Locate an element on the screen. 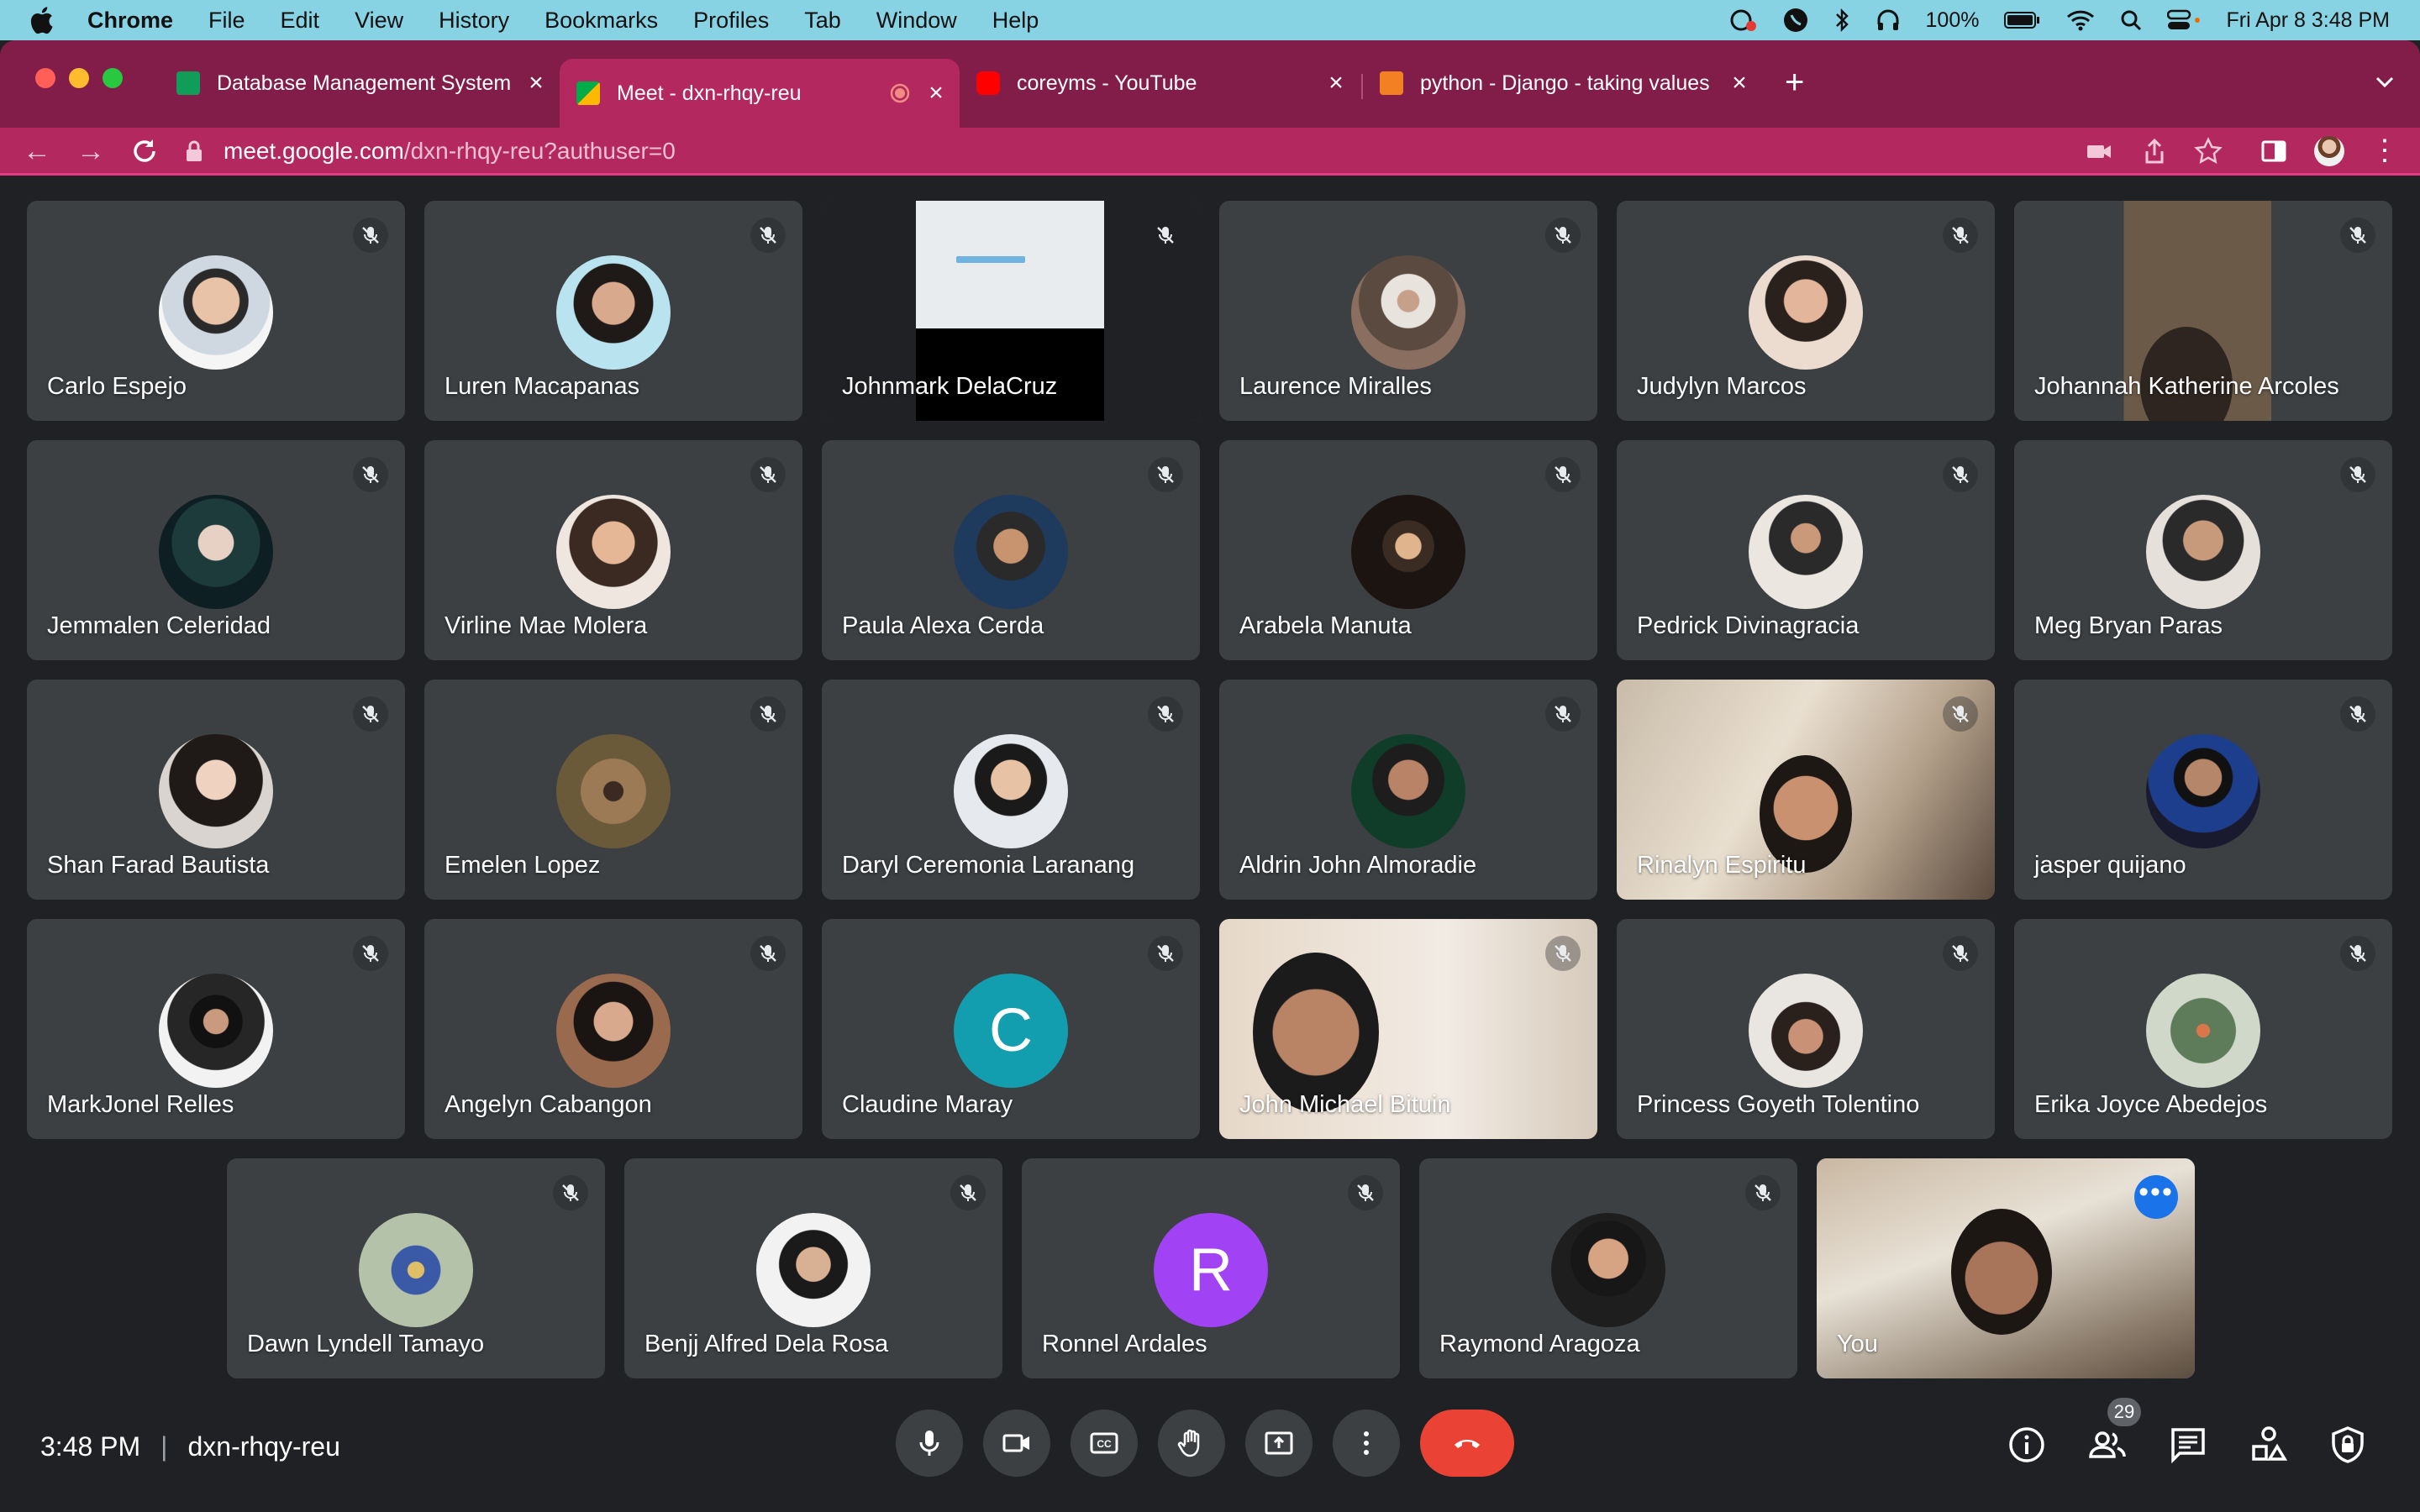  side-panel-icon is located at coordinates (2274, 151).